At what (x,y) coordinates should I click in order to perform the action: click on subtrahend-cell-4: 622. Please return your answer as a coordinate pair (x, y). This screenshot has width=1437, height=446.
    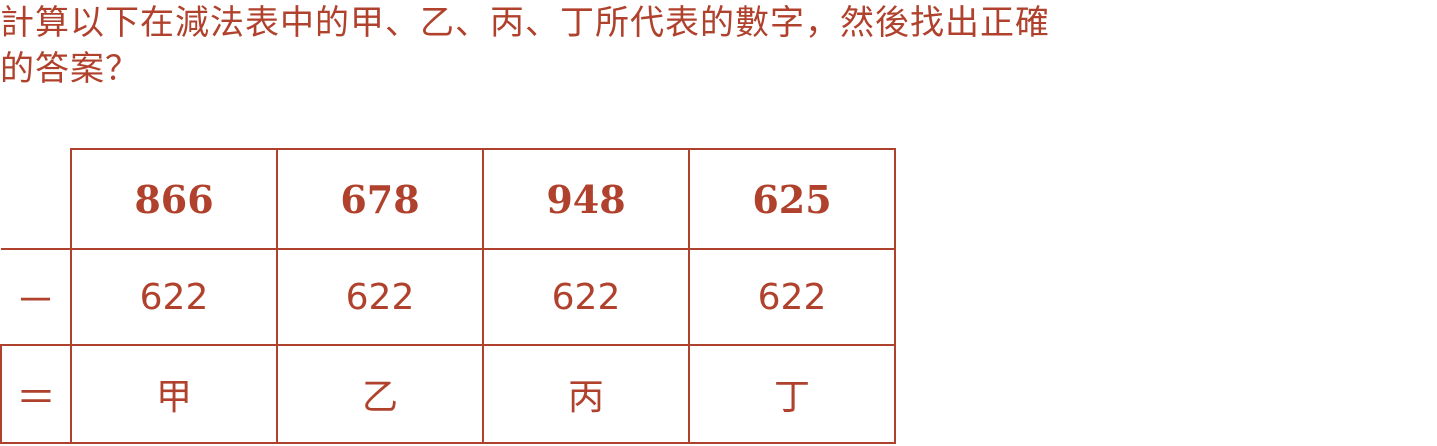
    Looking at the image, I should click on (792, 297).